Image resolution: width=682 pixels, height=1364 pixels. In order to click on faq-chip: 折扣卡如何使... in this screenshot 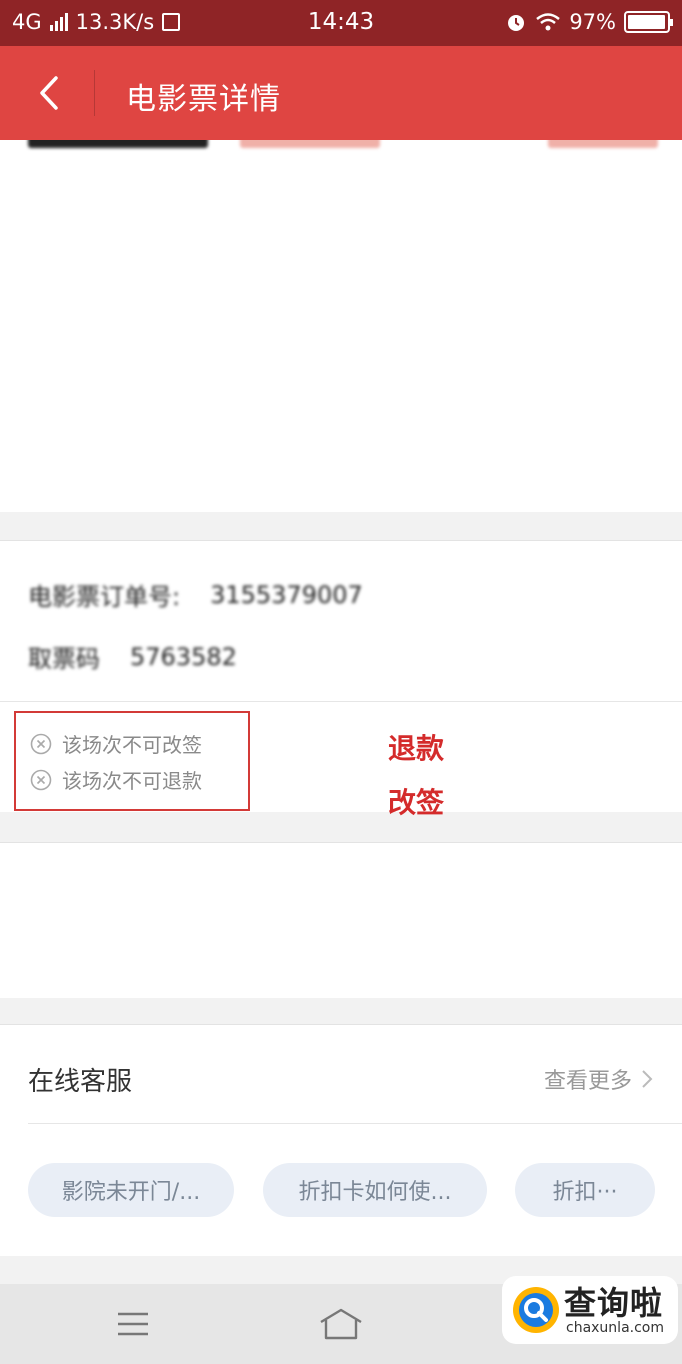, I will do `click(375, 1190)`.